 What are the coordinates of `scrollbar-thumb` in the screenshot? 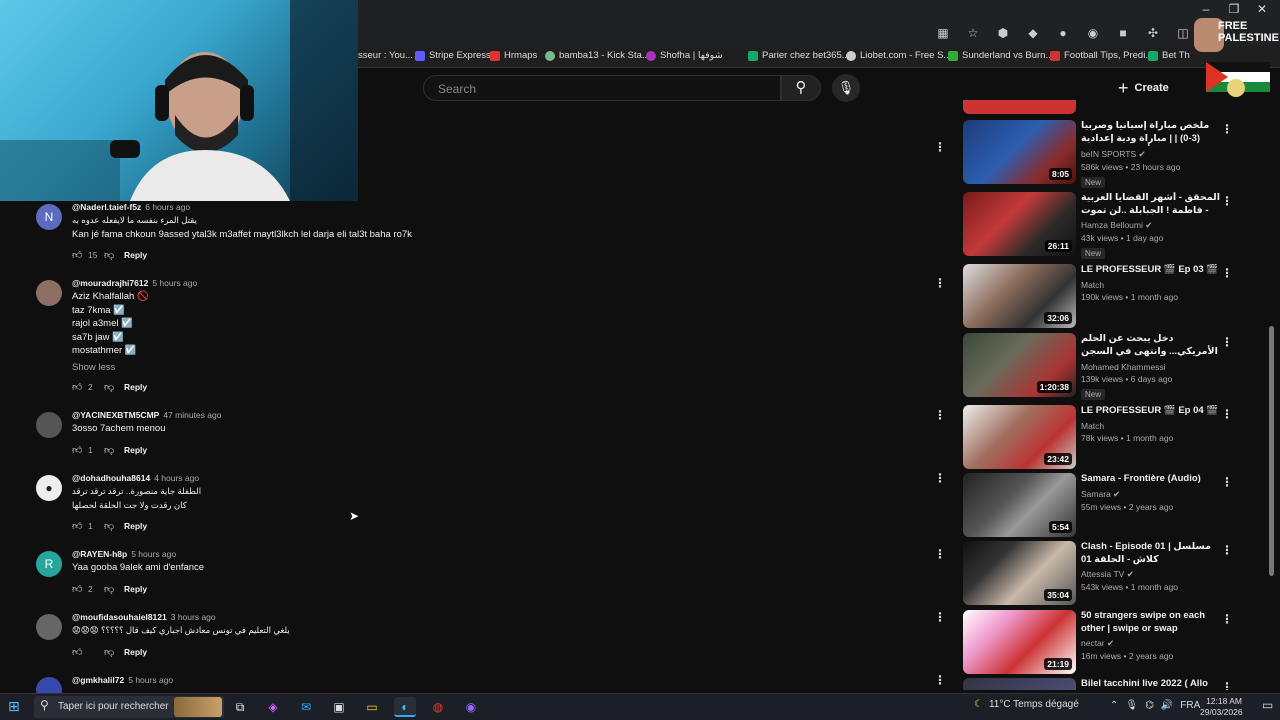 It's located at (1271, 451).